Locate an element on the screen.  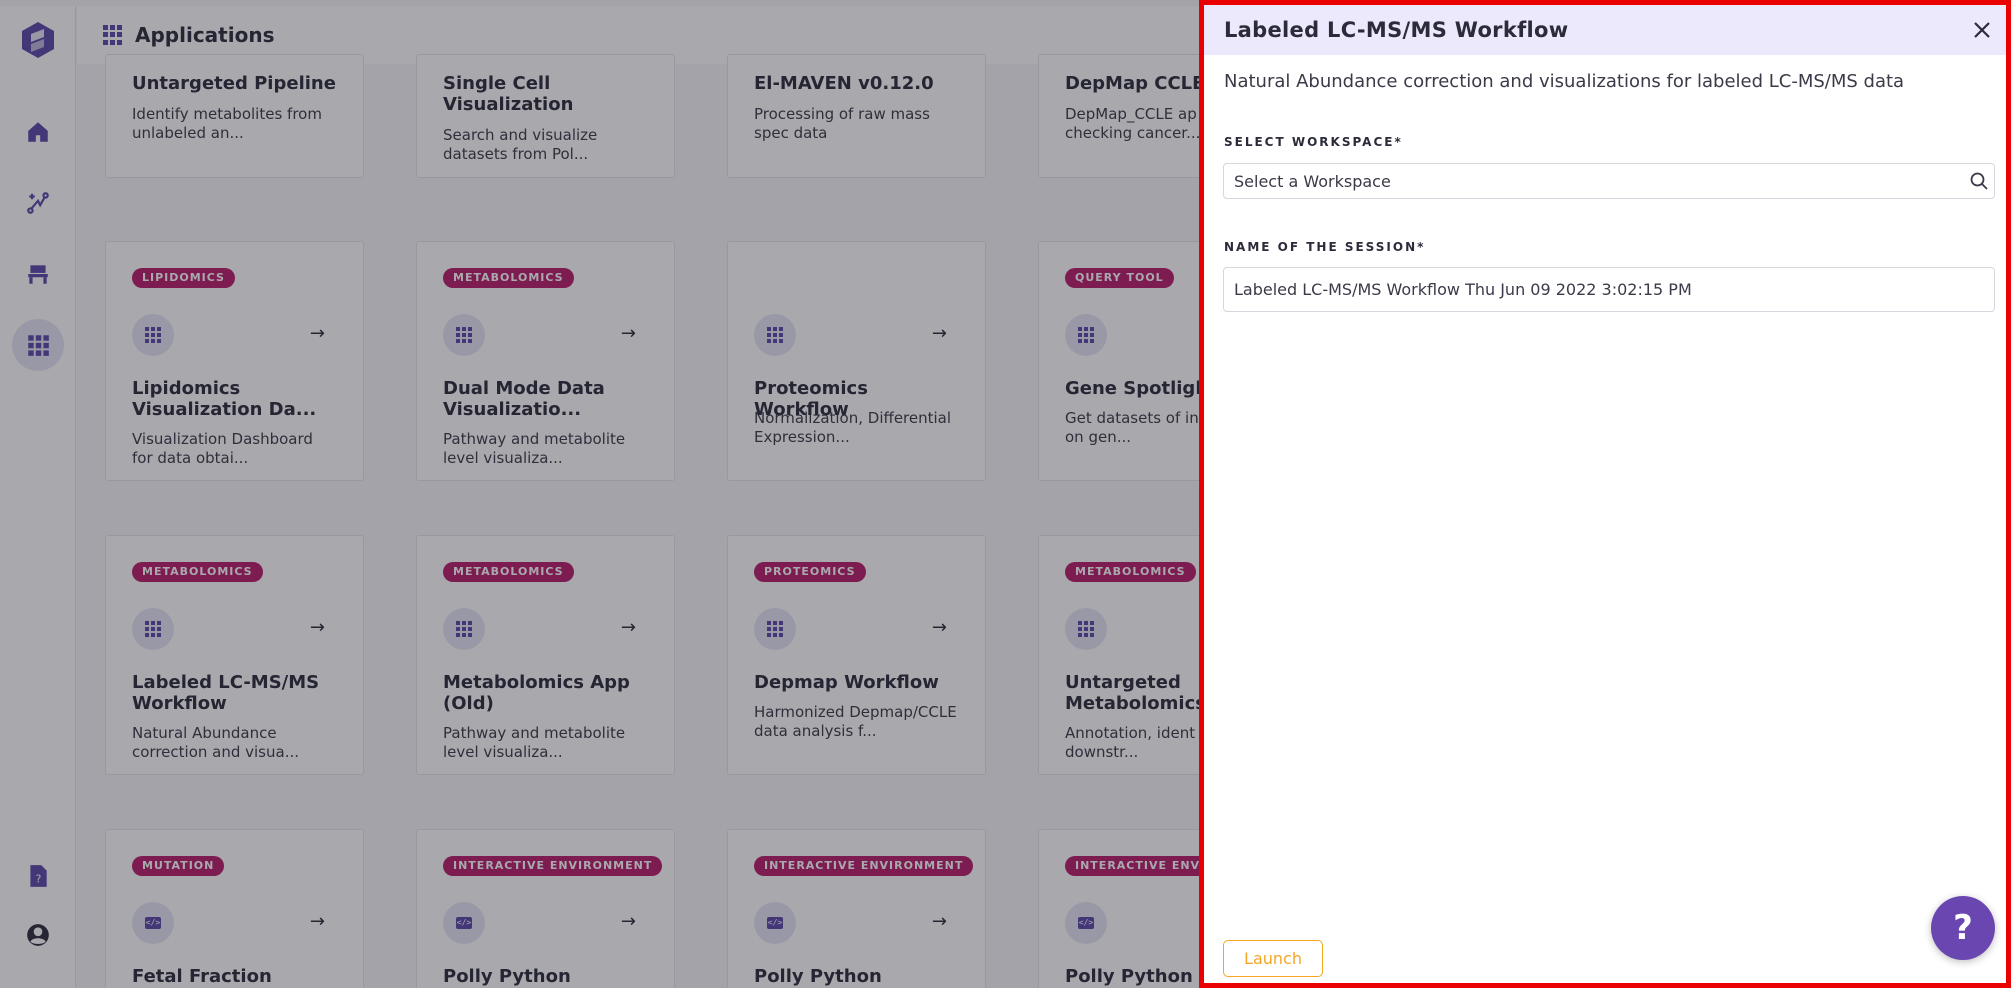
launch-button: Launch is located at coordinates (1273, 958).